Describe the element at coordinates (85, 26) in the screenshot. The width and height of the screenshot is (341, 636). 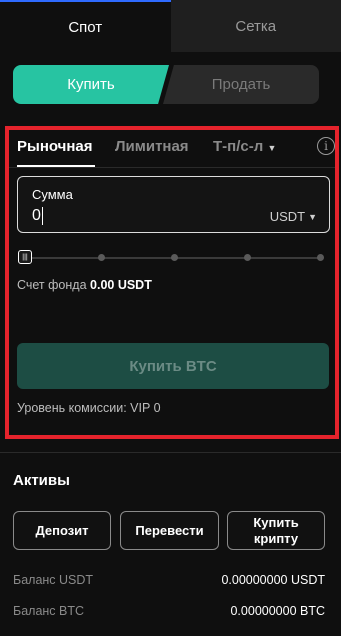
I see `tab-spot: Спот` at that location.